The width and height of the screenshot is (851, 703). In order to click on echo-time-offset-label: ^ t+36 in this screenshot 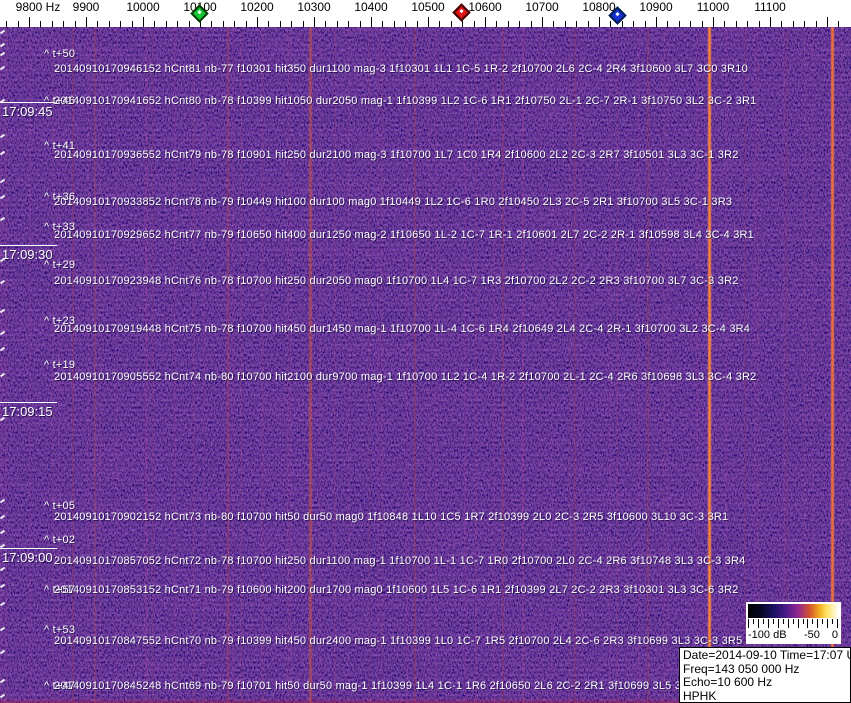, I will do `click(60, 197)`.